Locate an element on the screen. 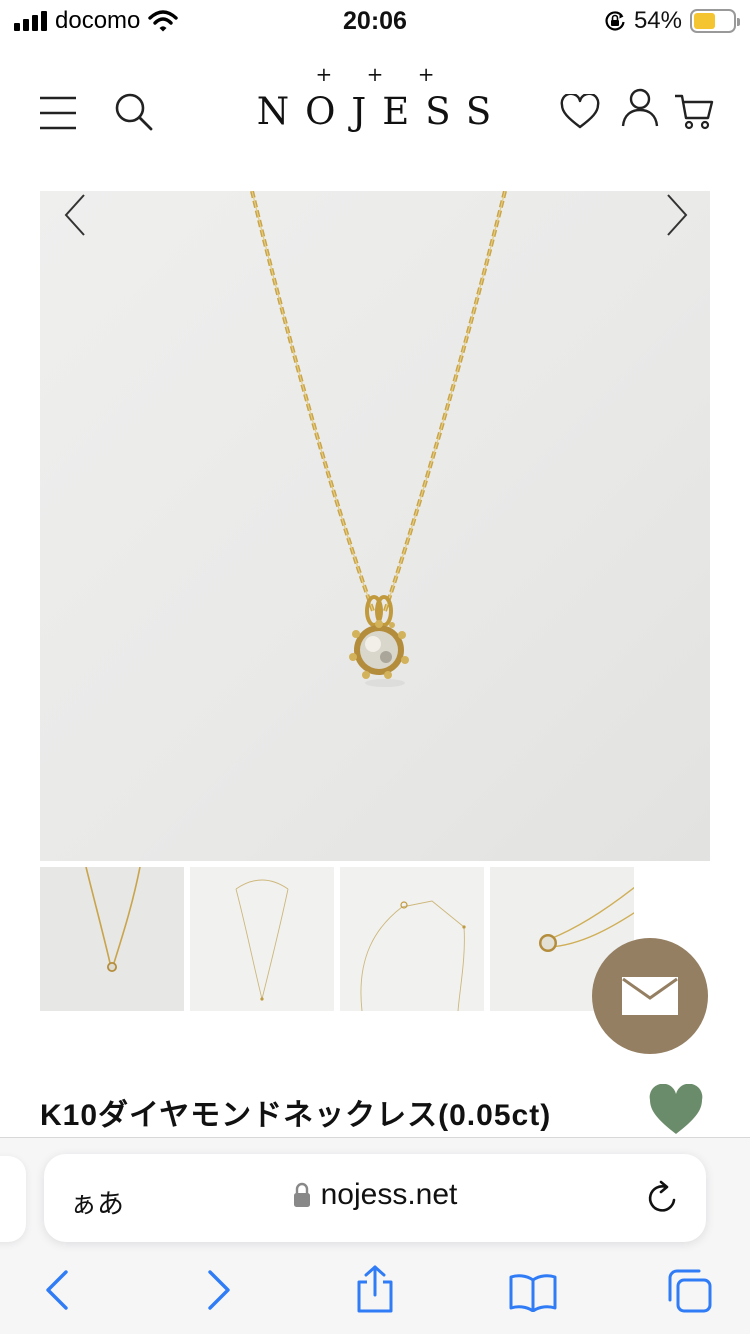  url-text: nojess.net is located at coordinates (389, 1195).